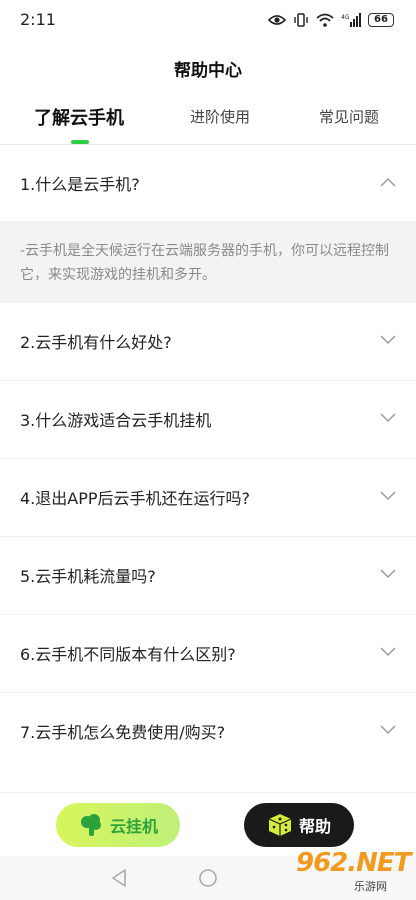 This screenshot has height=900, width=416. Describe the element at coordinates (208, 20) in the screenshot. I see `status-bar: 2:11 4G 66` at that location.